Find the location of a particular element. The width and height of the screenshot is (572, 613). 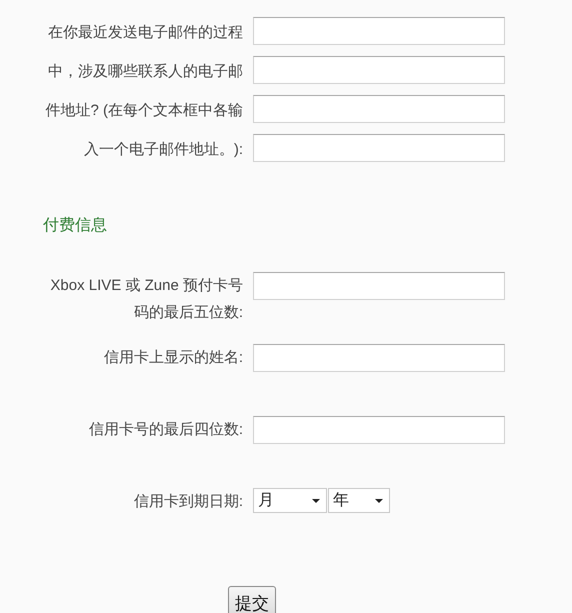

dropdown: 年 is located at coordinates (359, 500).